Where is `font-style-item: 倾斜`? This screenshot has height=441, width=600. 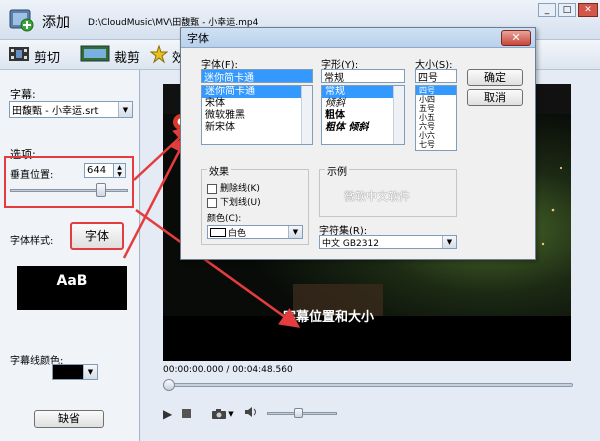 font-style-item: 倾斜 is located at coordinates (363, 104).